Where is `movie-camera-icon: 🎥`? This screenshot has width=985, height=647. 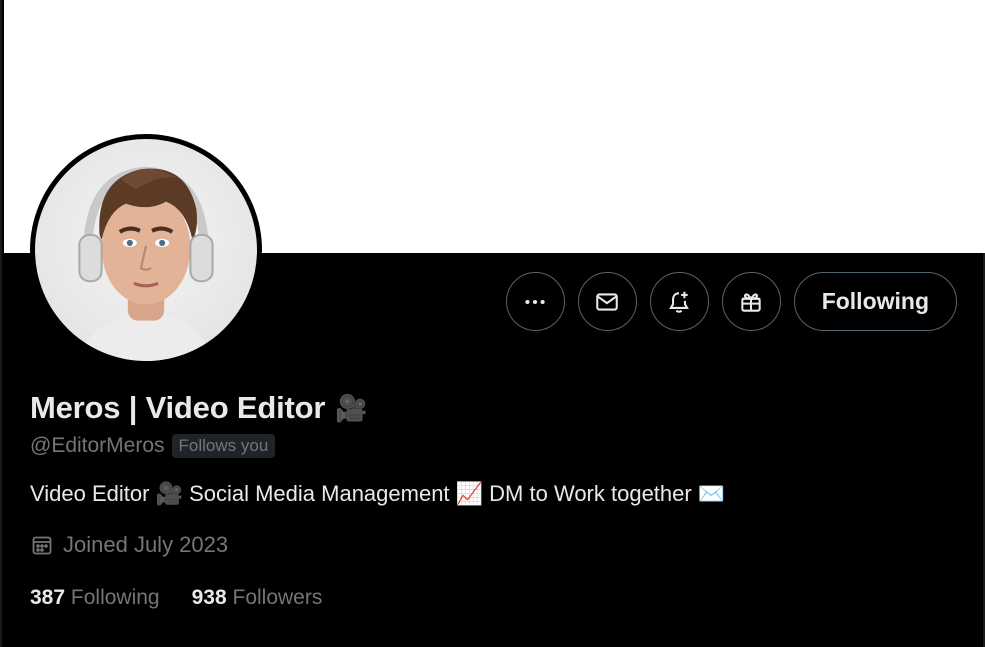 movie-camera-icon: 🎥 is located at coordinates (351, 407).